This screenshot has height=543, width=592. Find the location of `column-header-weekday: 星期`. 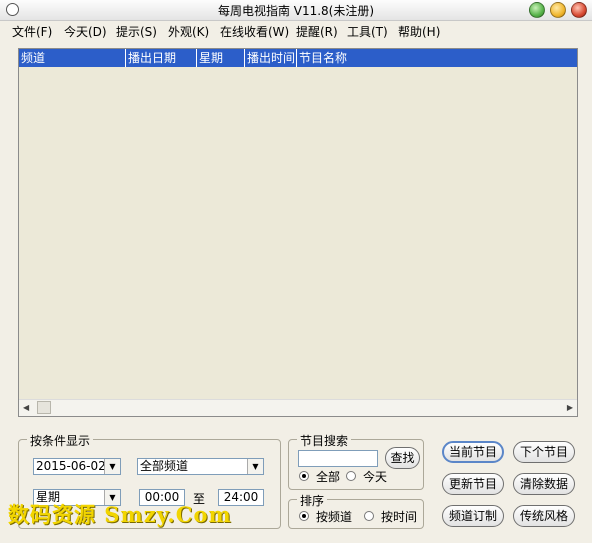

column-header-weekday: 星期 is located at coordinates (221, 58).